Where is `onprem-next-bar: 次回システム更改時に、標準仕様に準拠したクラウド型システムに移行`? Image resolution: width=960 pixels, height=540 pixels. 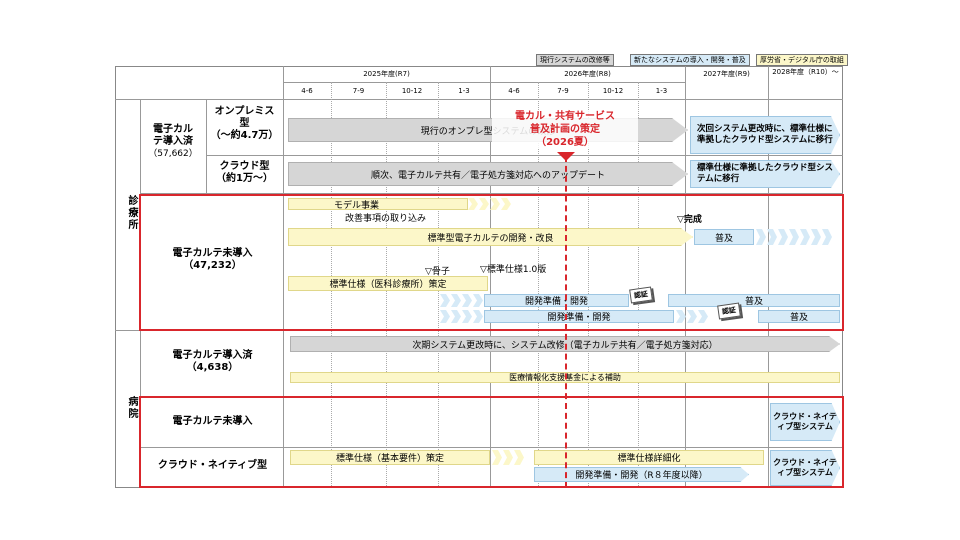
onprem-next-bar: 次回システム更改時に、標準仕様に準拠したクラウド型システムに移行 is located at coordinates (765, 135).